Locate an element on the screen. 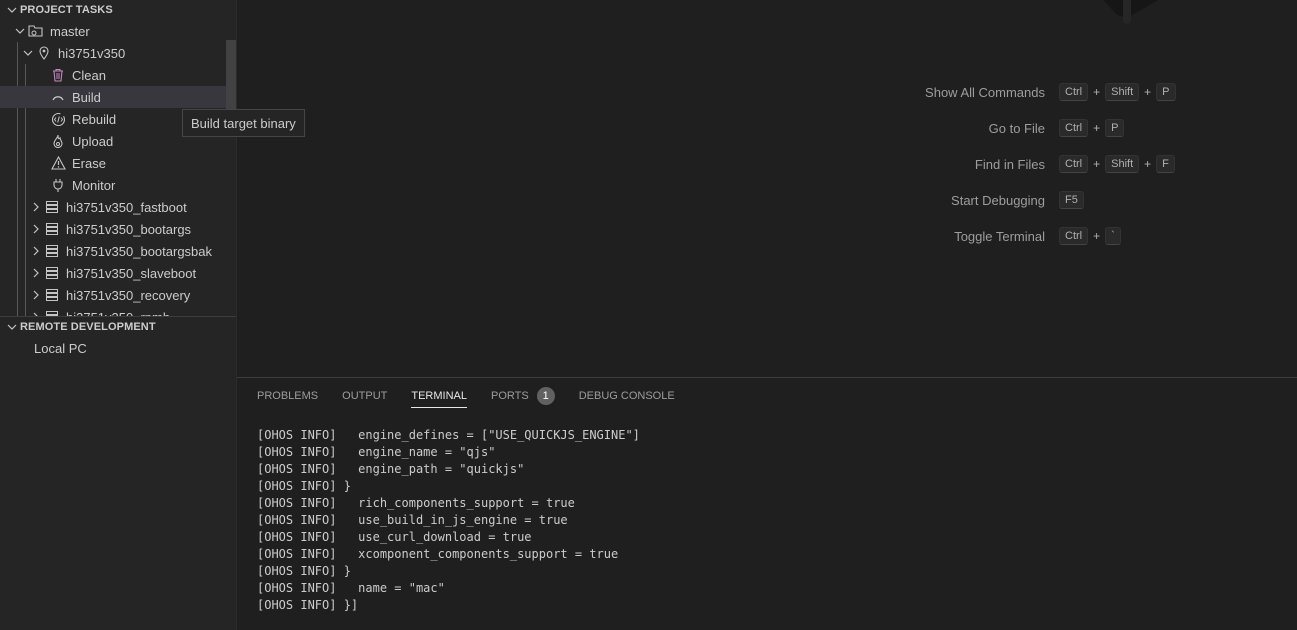 The width and height of the screenshot is (1297, 630). tree-item-partition: hi3751v350_bootargsbak is located at coordinates (118, 251).